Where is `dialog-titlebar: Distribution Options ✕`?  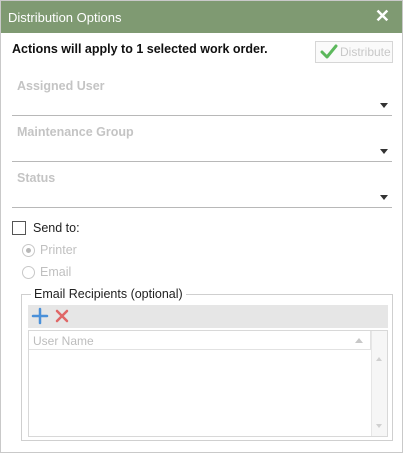
dialog-titlebar: Distribution Options ✕ is located at coordinates (201, 17).